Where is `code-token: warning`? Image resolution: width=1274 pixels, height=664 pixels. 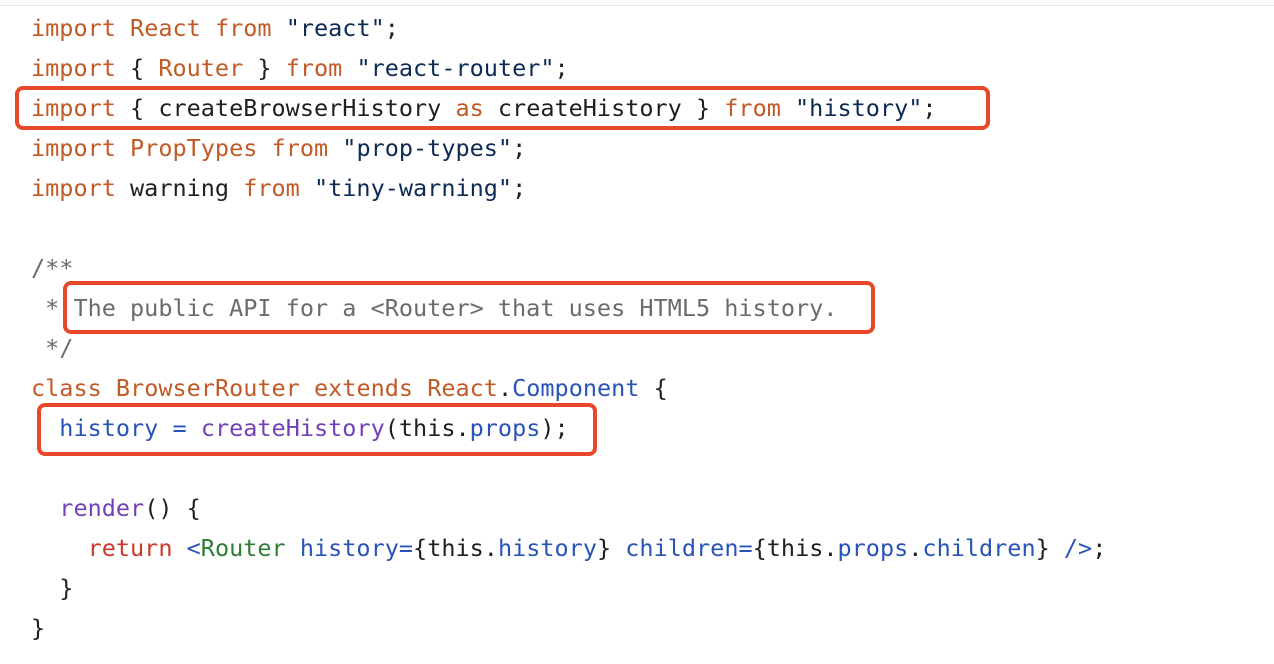
code-token: warning is located at coordinates (179, 188).